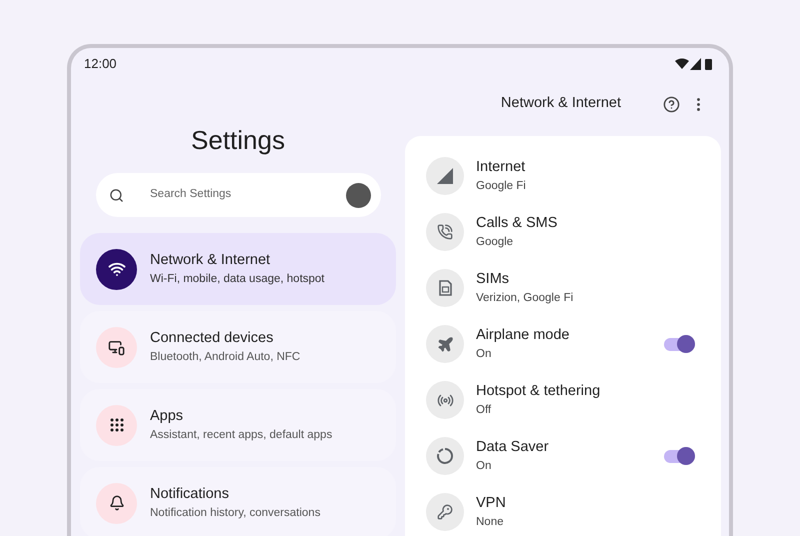 This screenshot has width=800, height=536. I want to click on setting-title: SIMs, so click(585, 279).